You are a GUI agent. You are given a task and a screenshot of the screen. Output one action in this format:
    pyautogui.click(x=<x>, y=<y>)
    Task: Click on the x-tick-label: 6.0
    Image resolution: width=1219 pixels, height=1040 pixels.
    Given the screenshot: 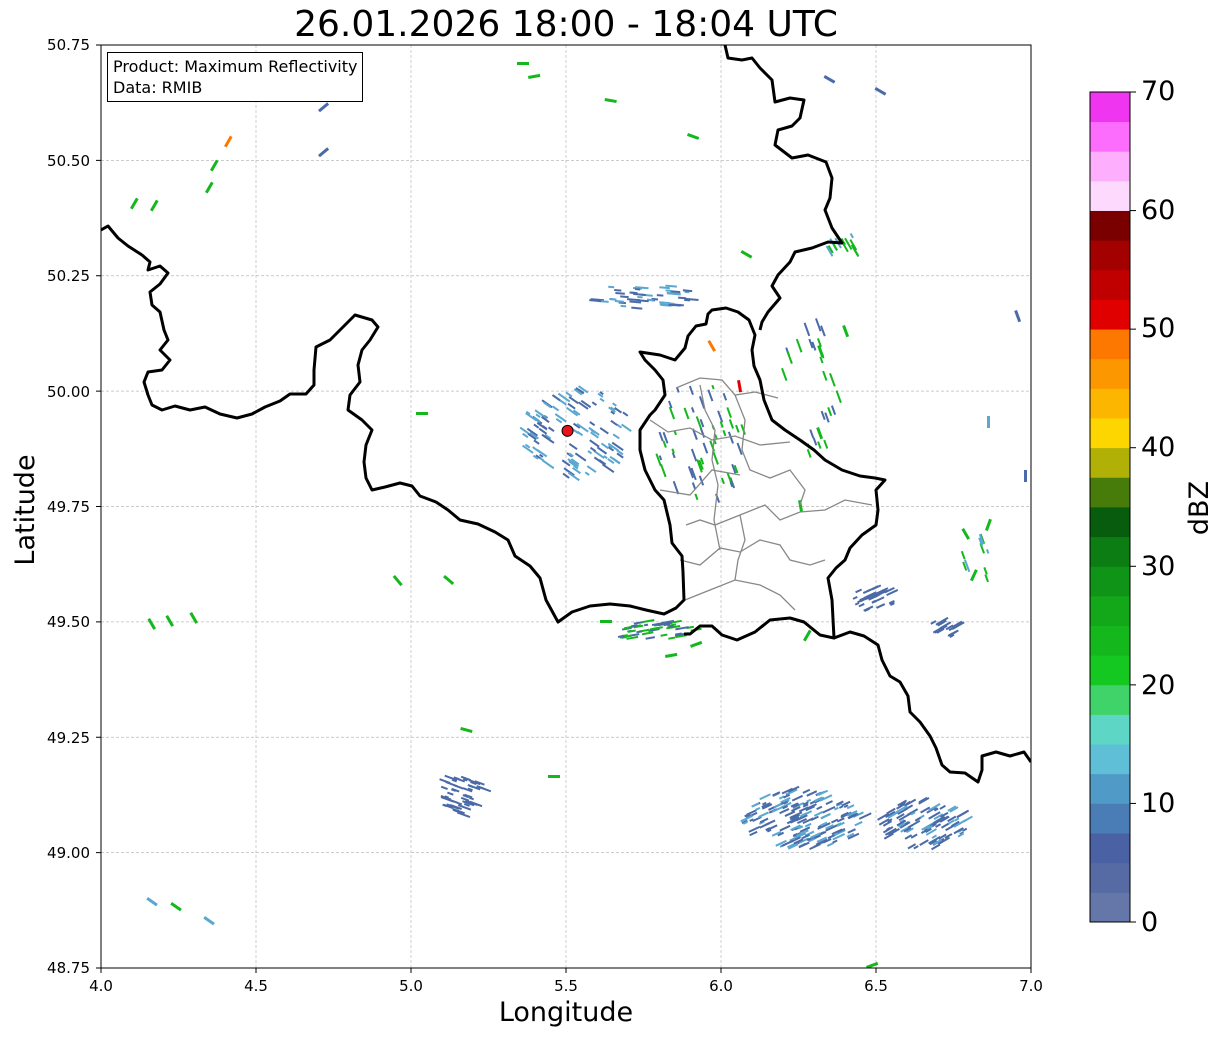 What is the action you would take?
    pyautogui.click(x=721, y=986)
    